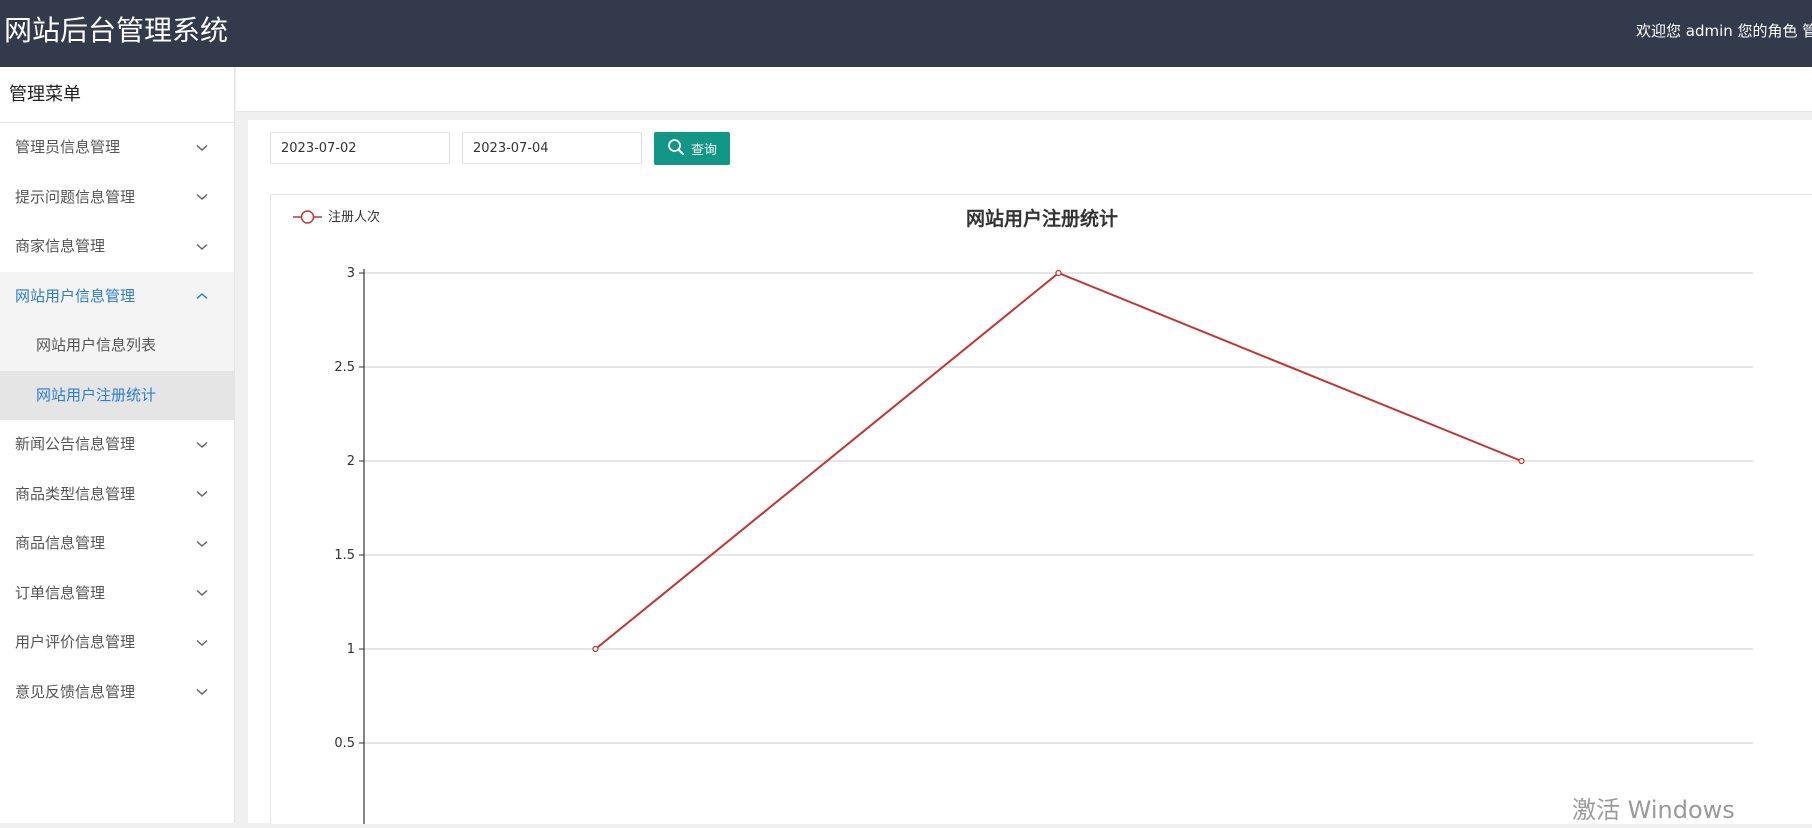 The height and width of the screenshot is (828, 1812). Describe the element at coordinates (344, 555) in the screenshot. I see `y-tick-label: 1.5` at that location.